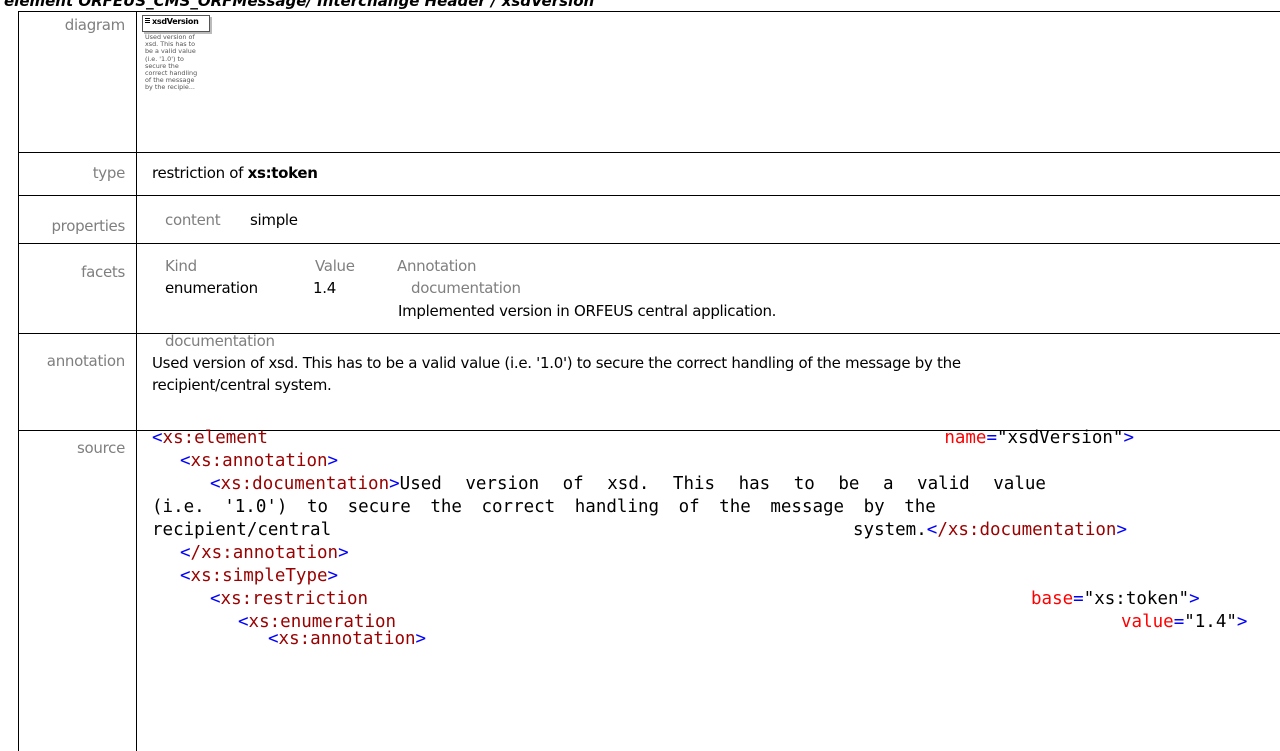  I want to click on code-line: system.</xs:documentation>, so click(990, 530).